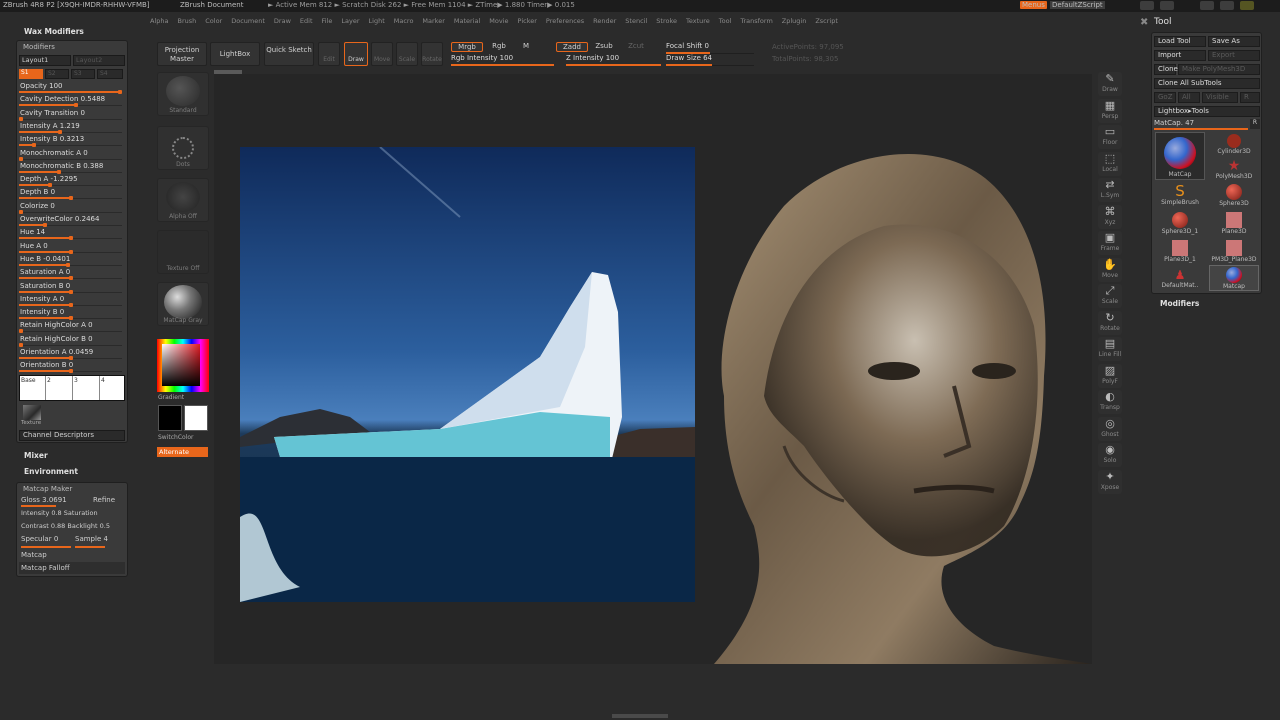 The image size is (1280, 720). What do you see at coordinates (70, 127) in the screenshot?
I see `modifier-slider: Intensity A 1.219` at bounding box center [70, 127].